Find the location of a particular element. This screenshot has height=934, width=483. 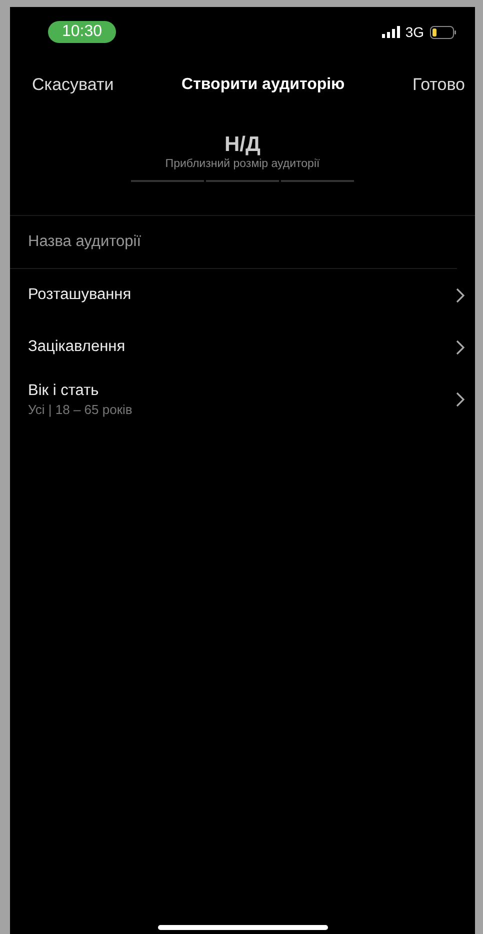

audience-size-value: Н/Д is located at coordinates (242, 145).